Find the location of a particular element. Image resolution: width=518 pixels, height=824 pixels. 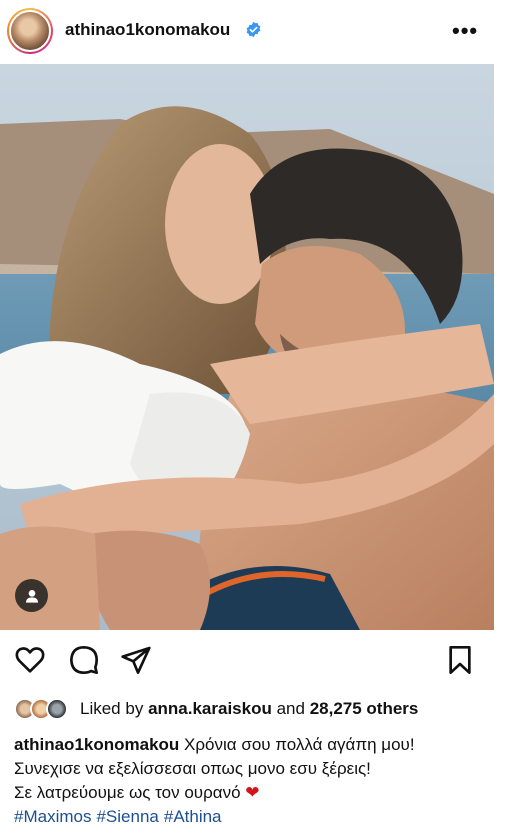

bookmark-icon is located at coordinates (460, 660).